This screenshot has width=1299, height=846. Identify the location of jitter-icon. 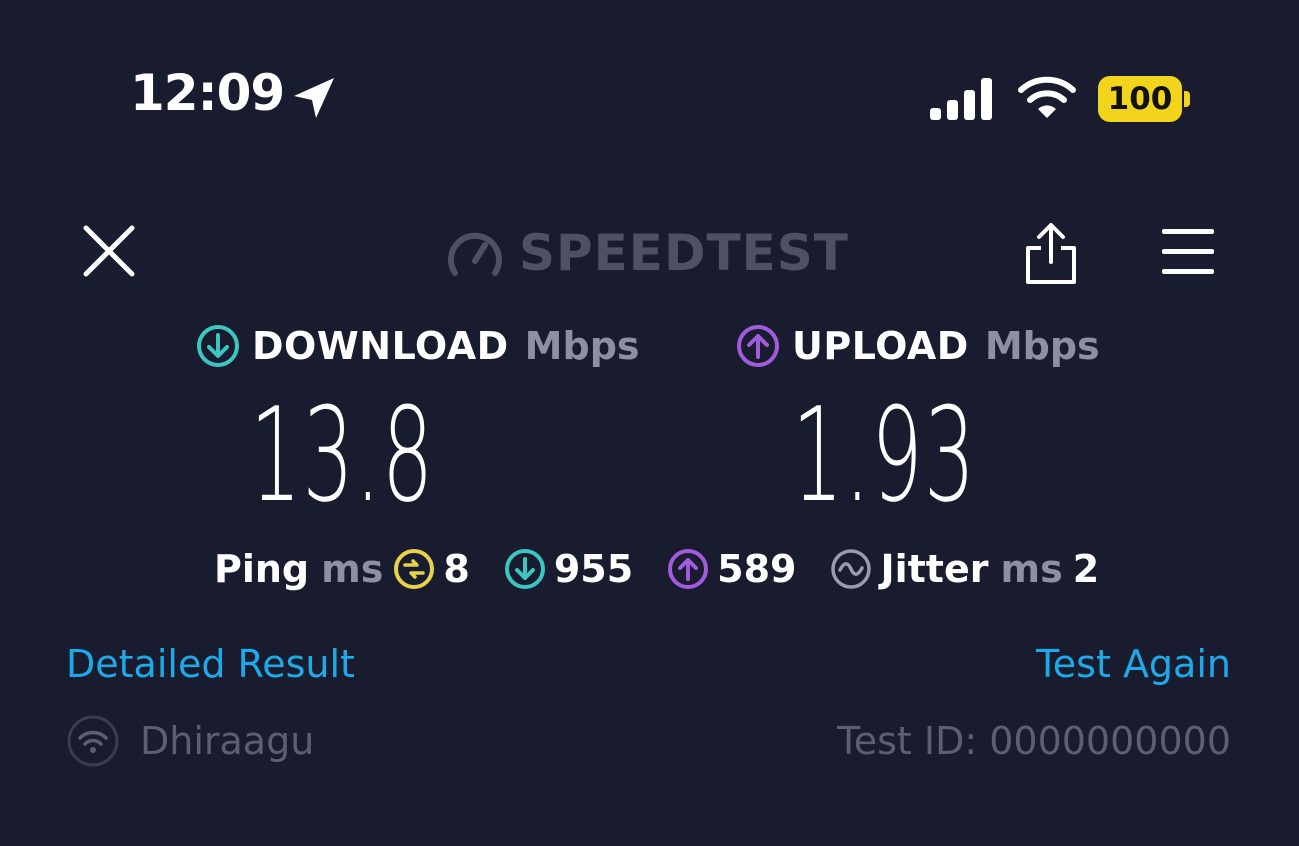
(851, 569).